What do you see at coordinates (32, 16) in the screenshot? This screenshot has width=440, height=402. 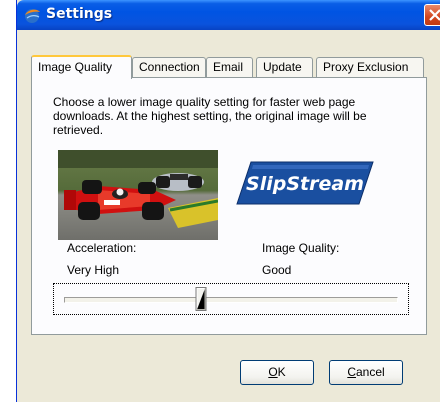 I see `slipstream-orb-icon` at bounding box center [32, 16].